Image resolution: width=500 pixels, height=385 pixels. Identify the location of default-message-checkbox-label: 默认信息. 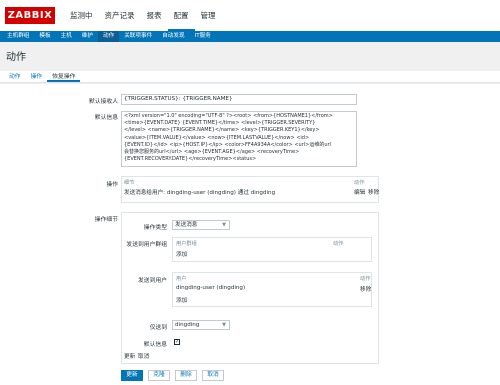
(155, 345).